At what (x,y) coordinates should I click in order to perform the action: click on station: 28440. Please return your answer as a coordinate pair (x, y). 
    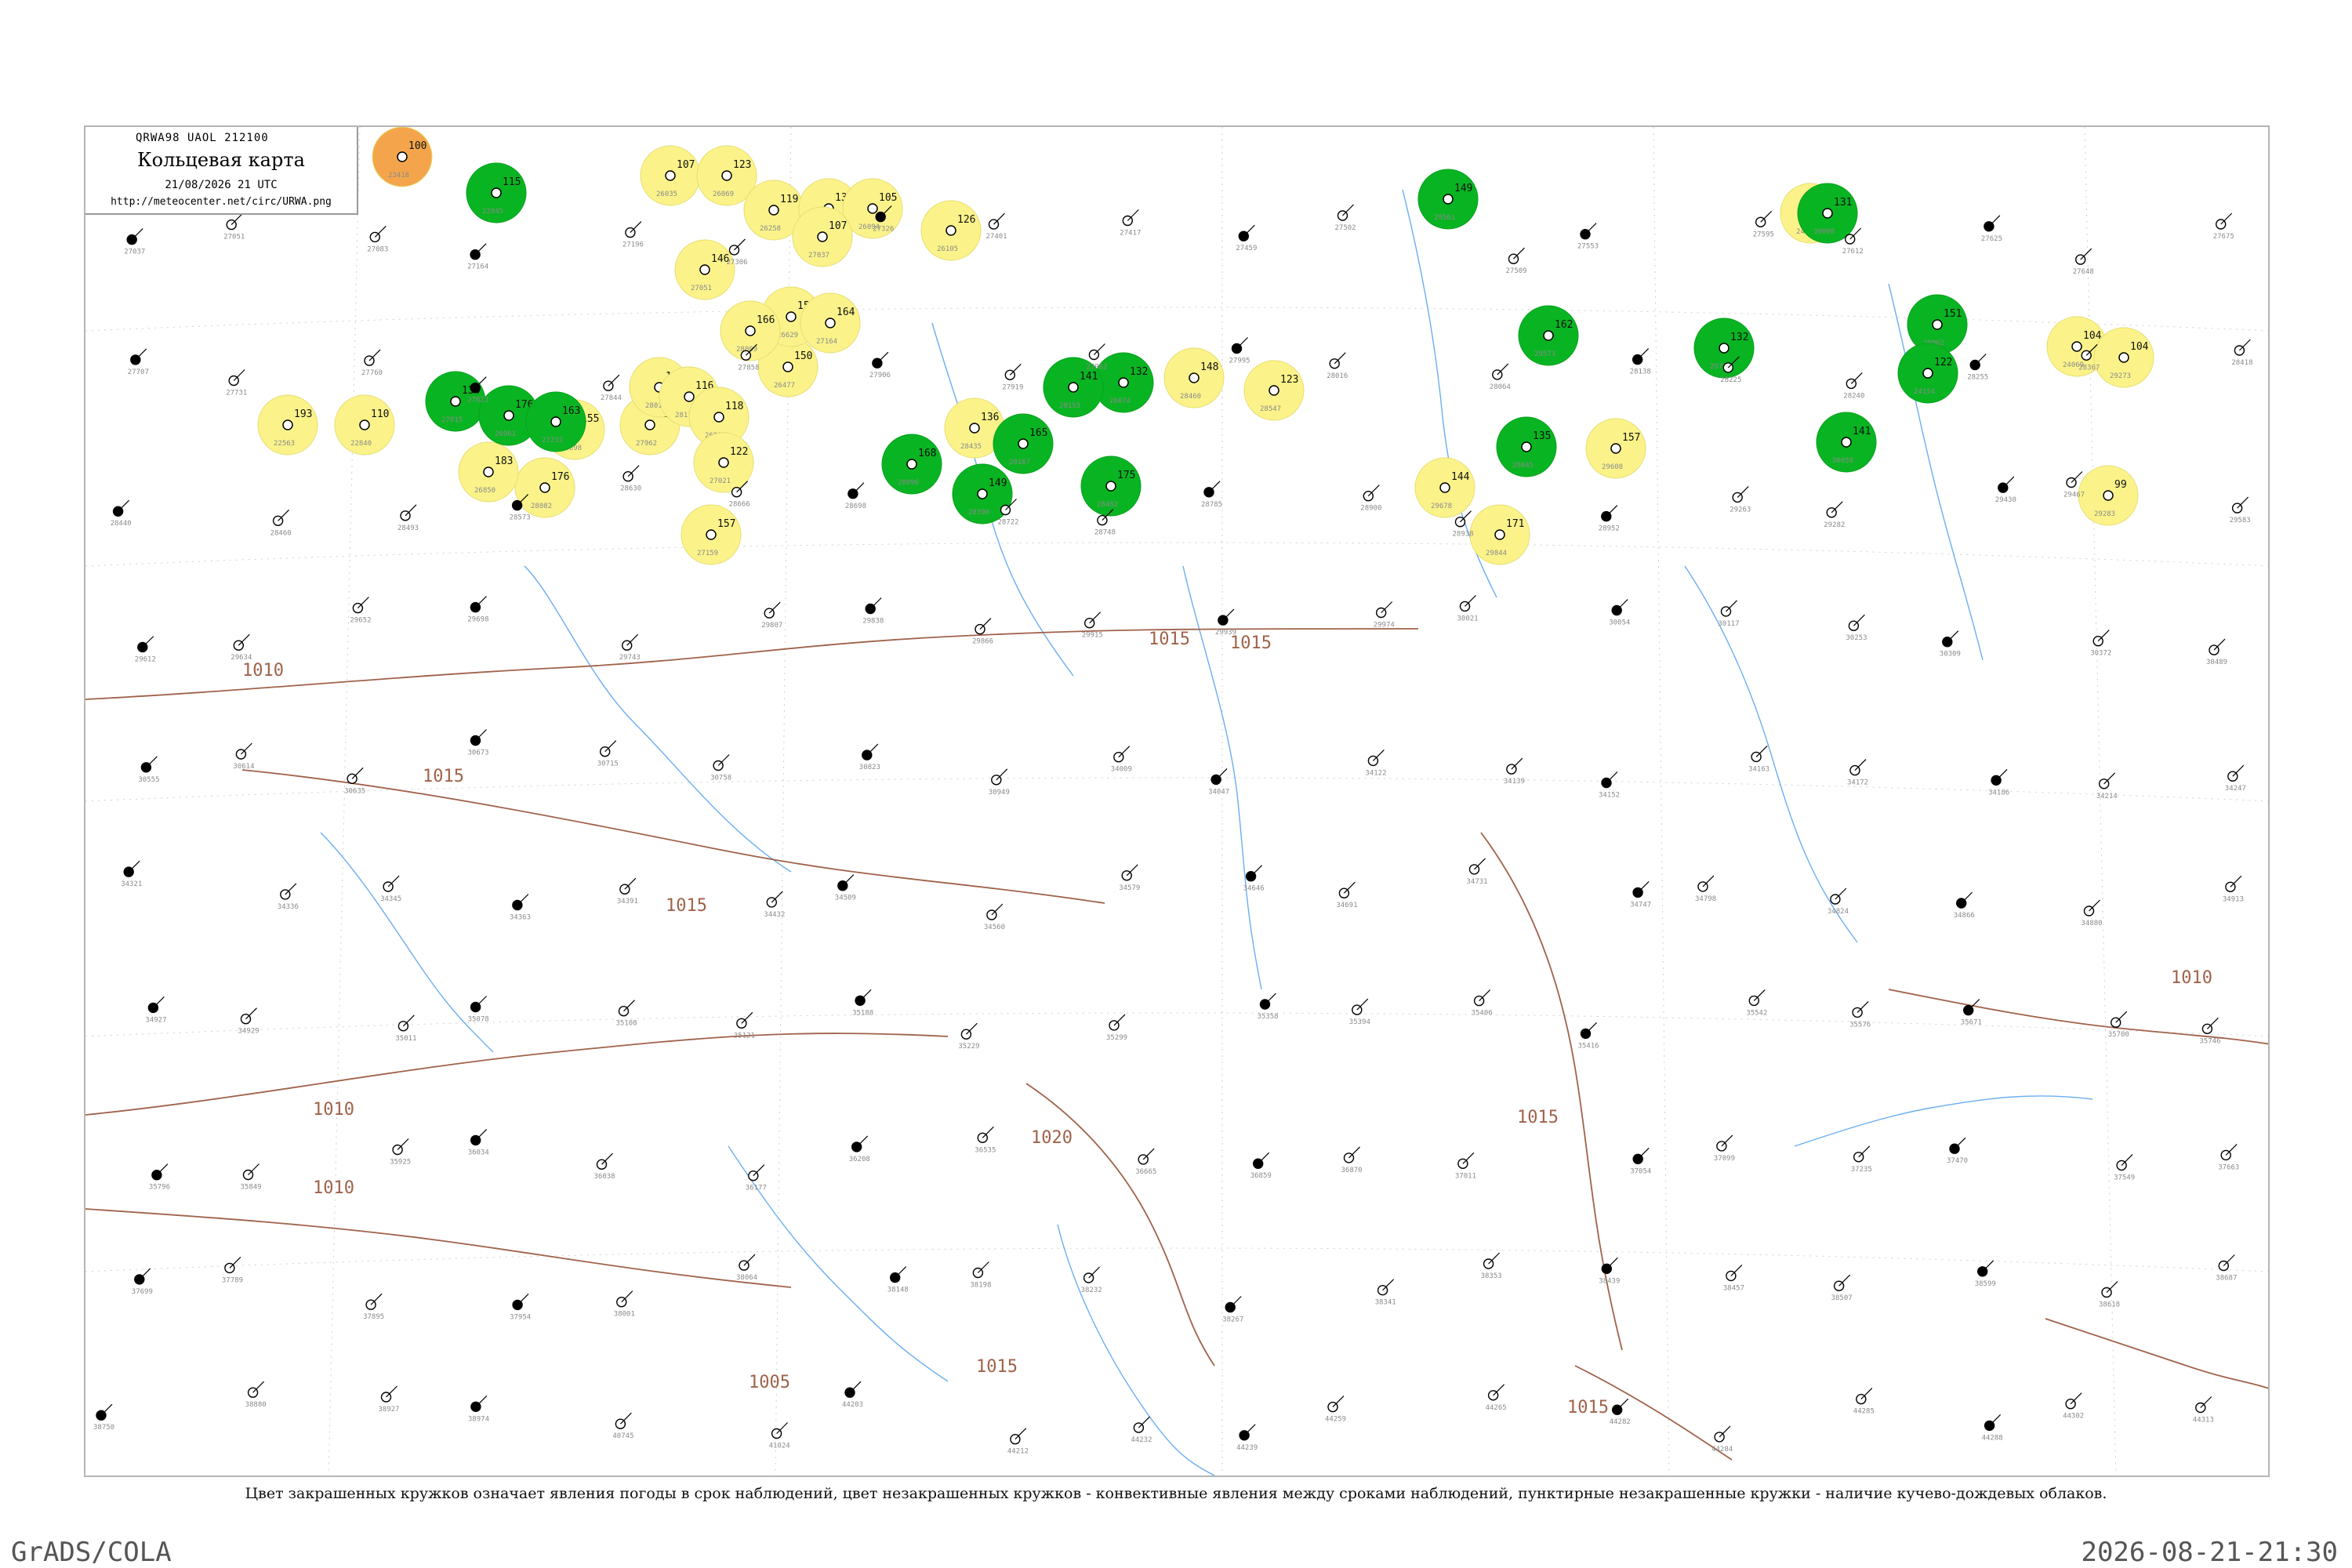
    Looking at the image, I should click on (122, 513).